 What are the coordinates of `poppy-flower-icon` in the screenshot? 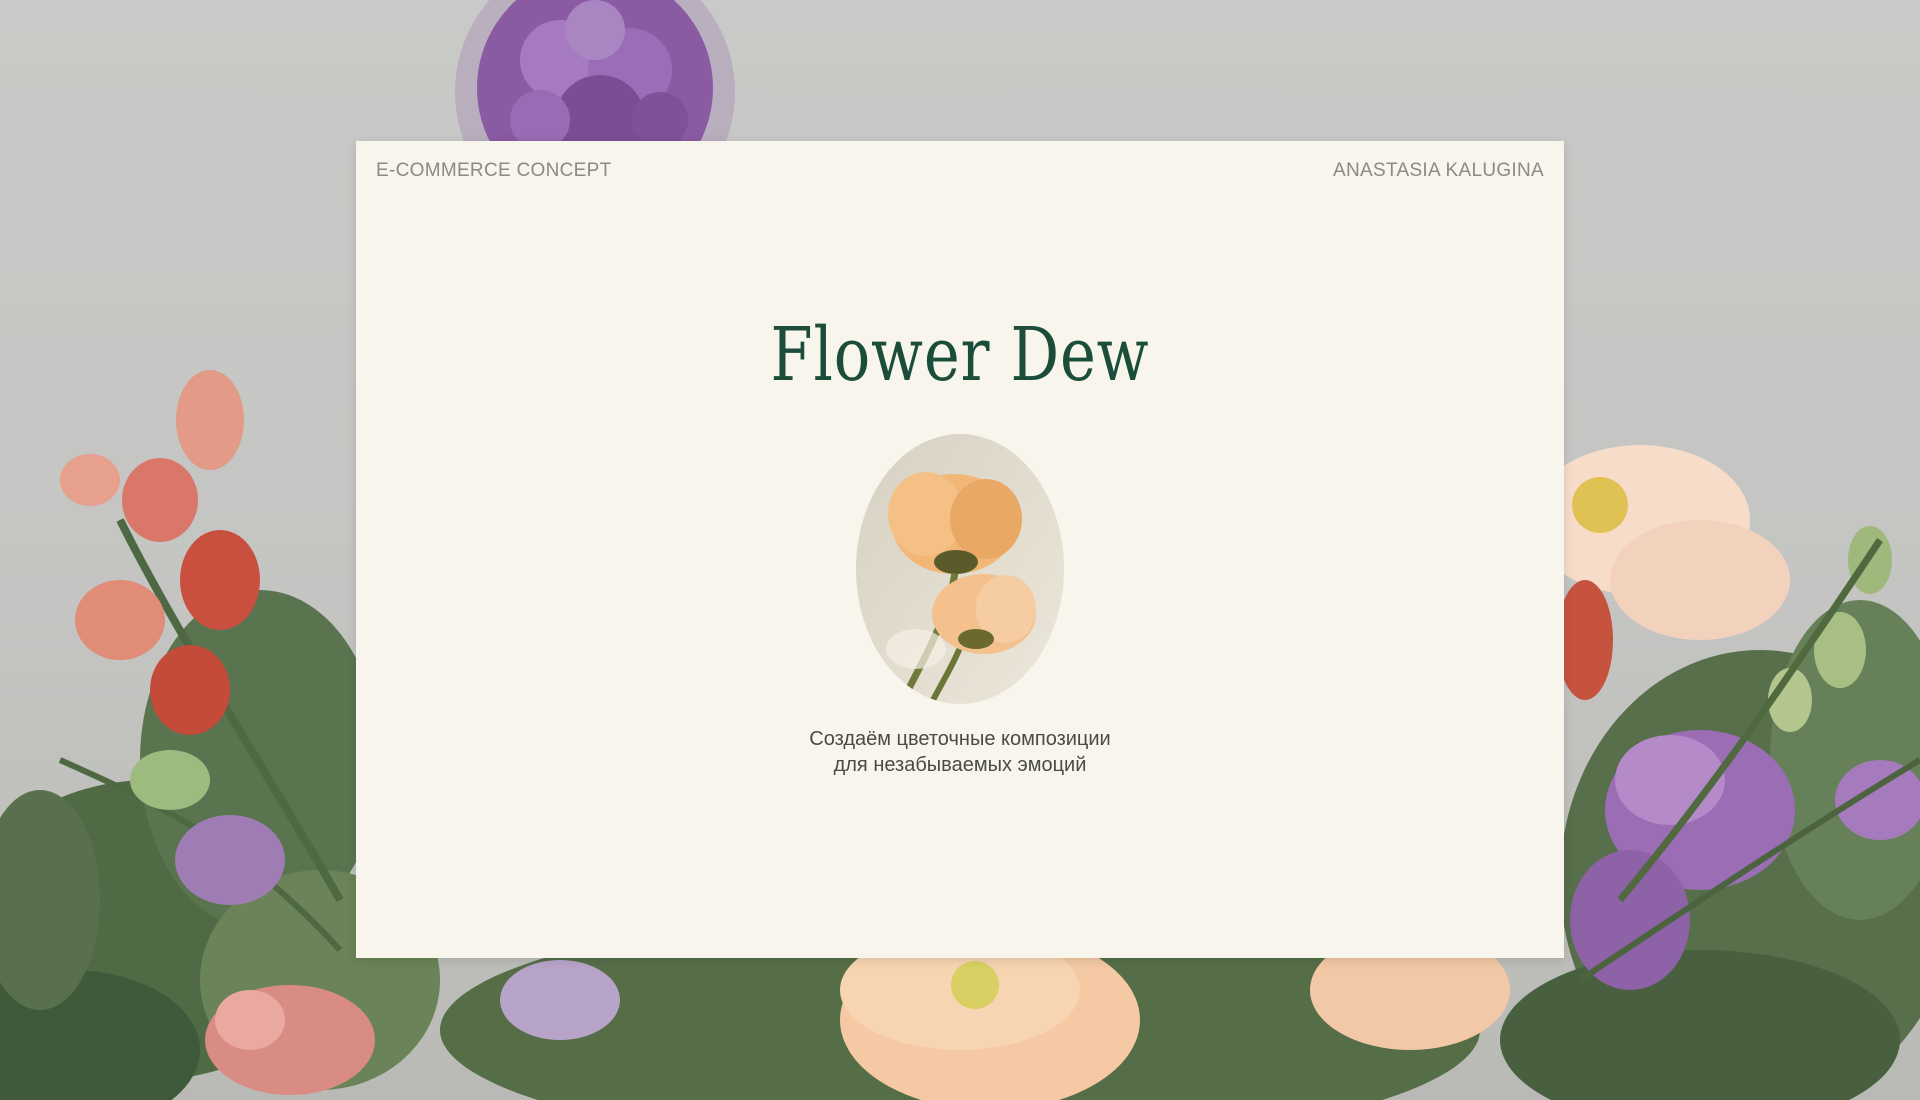 It's located at (960, 569).